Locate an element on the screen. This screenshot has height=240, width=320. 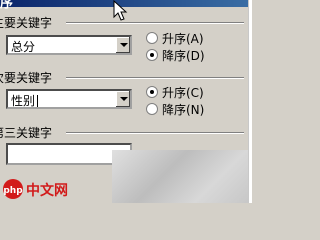
secondary-group-line is located at coordinates (155, 78).